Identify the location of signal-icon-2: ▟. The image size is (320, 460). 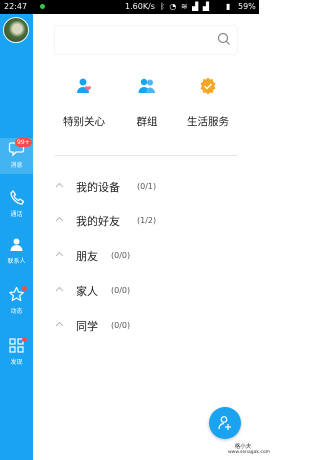
(206, 6).